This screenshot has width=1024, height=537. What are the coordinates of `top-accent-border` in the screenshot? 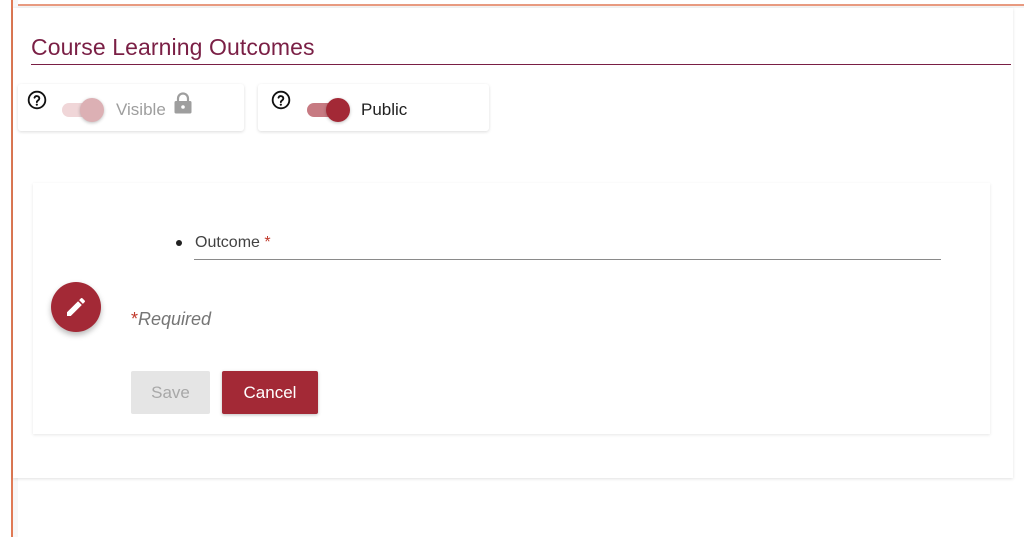 It's located at (512, 4).